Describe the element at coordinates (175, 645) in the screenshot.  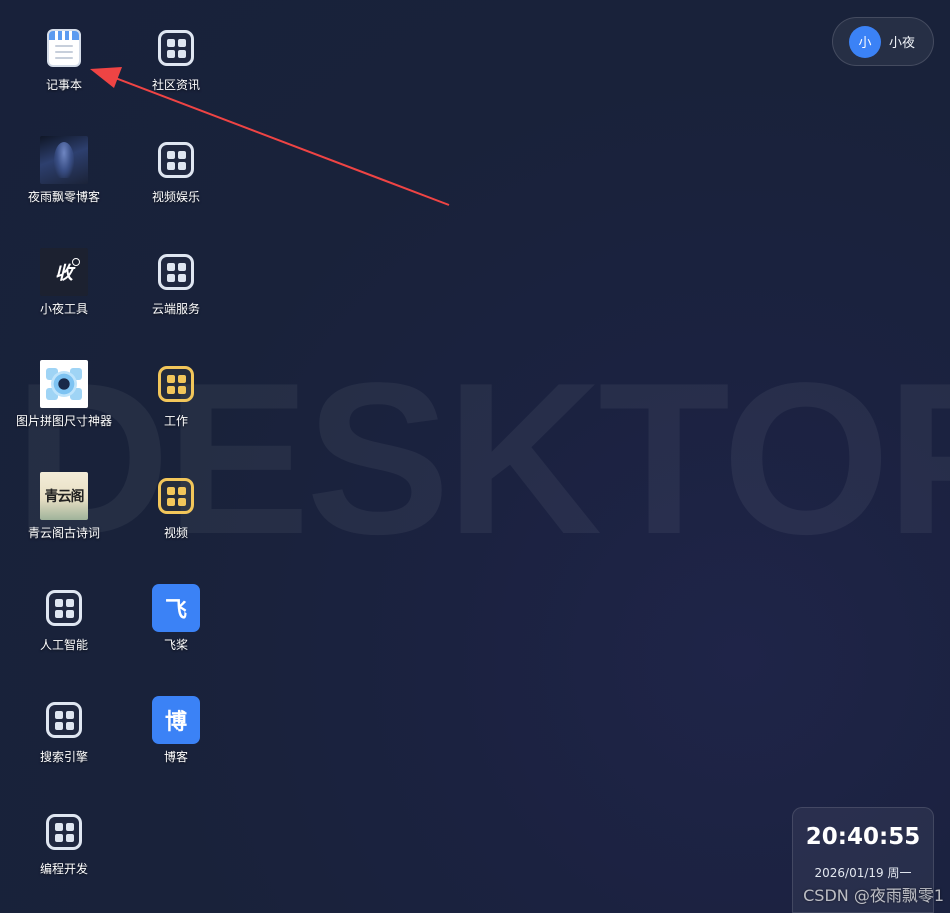
I see `icon-label: 飞桨` at that location.